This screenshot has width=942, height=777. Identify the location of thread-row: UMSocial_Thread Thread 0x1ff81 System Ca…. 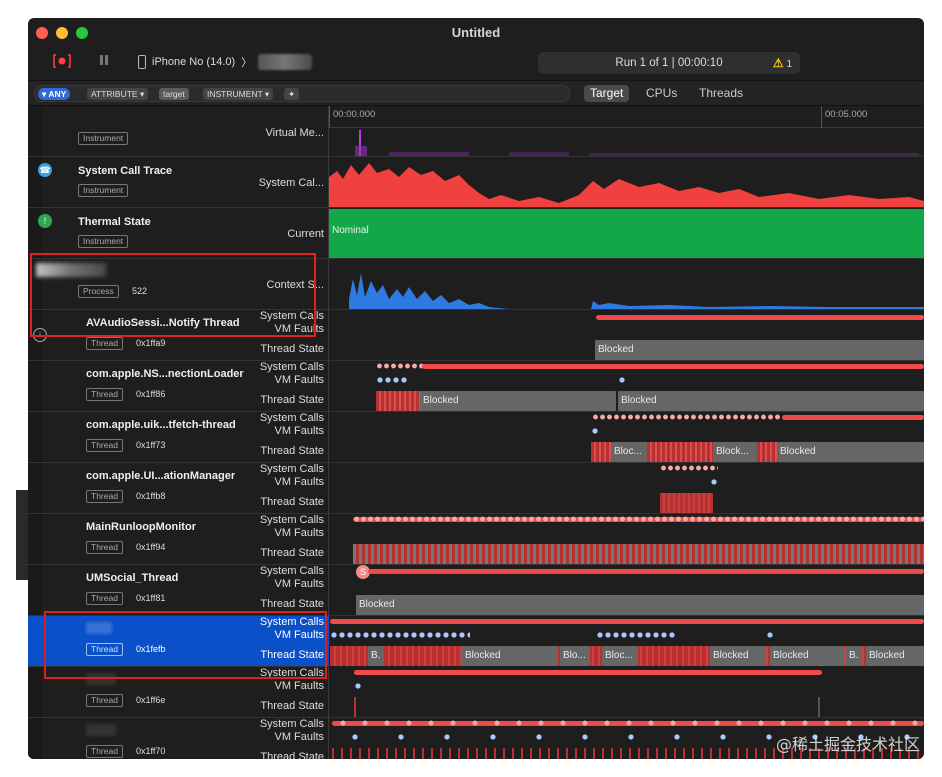
(476, 590).